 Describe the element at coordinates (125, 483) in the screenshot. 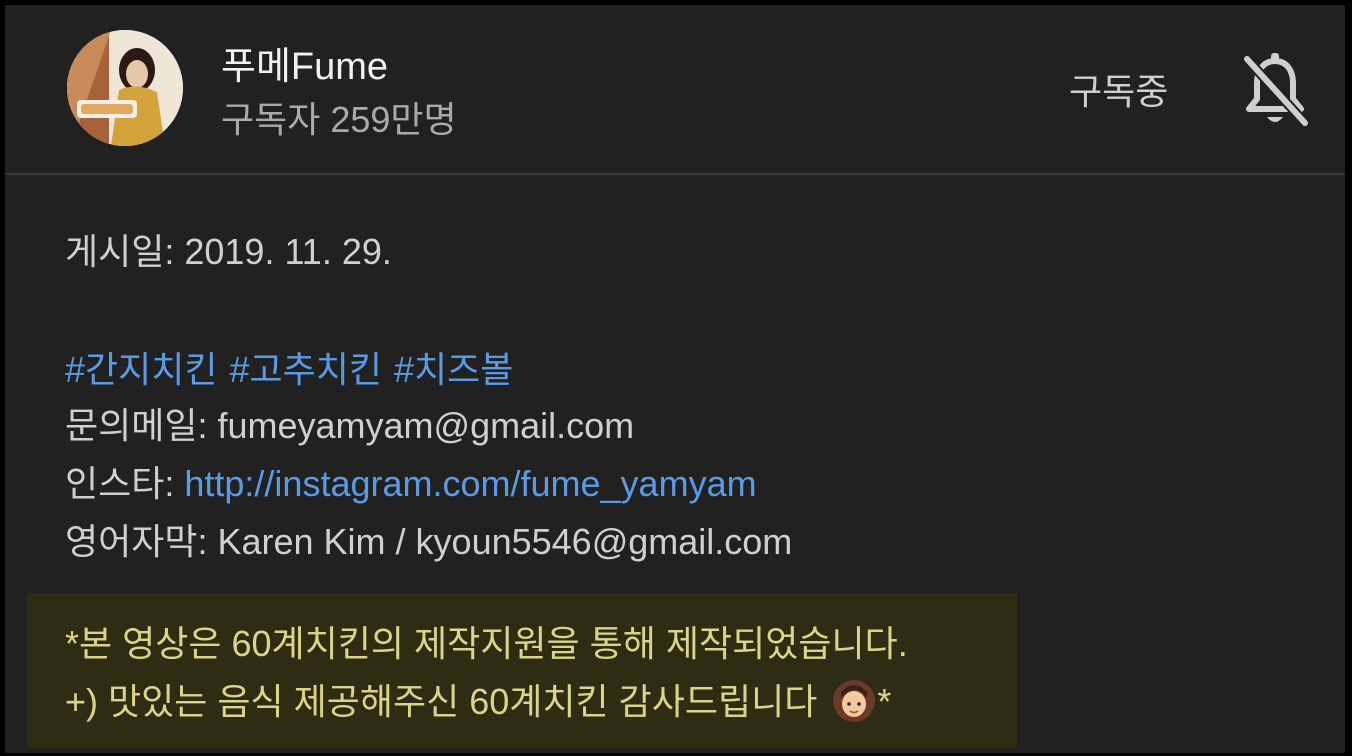

I see `instagram-prefix: 인스타:` at that location.